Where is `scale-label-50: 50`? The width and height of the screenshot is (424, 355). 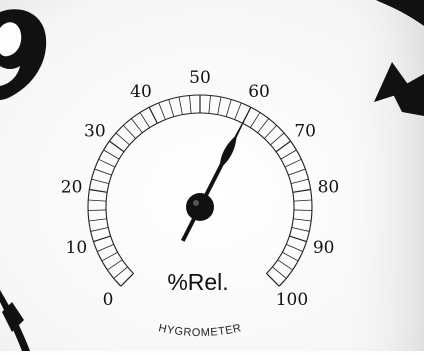
scale-label-50: 50 is located at coordinates (200, 78).